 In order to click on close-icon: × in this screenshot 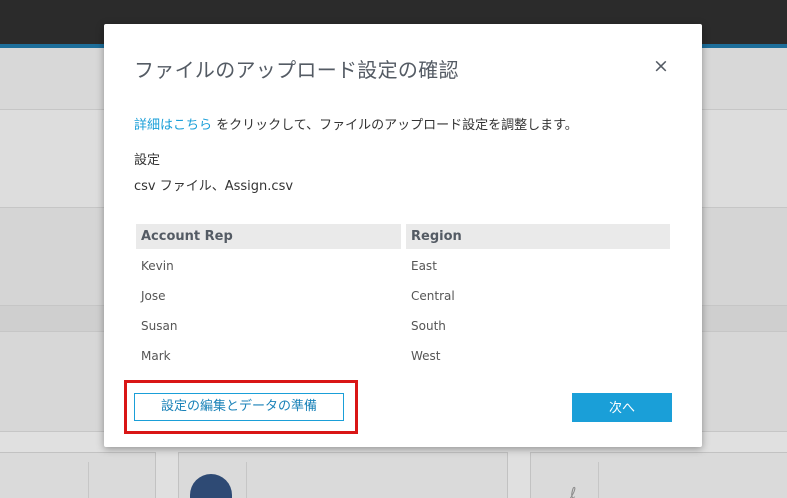, I will do `click(661, 66)`.